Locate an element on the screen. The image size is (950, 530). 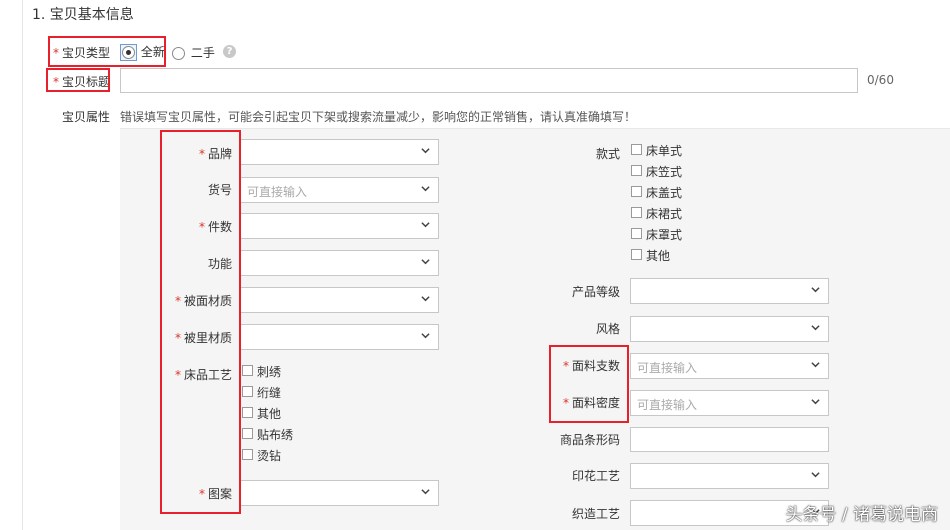
fabric-count-combobox: 可直接输入 is located at coordinates (729, 366).